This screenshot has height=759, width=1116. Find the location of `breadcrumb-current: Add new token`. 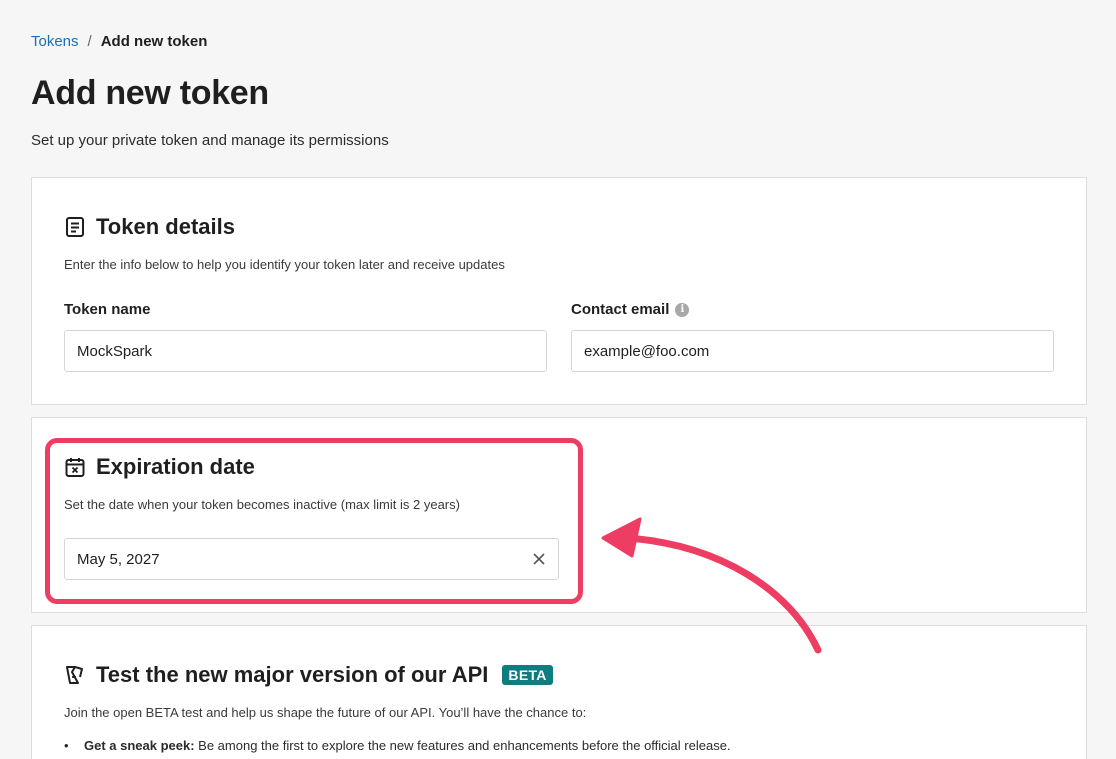

breadcrumb-current: Add new token is located at coordinates (154, 41).